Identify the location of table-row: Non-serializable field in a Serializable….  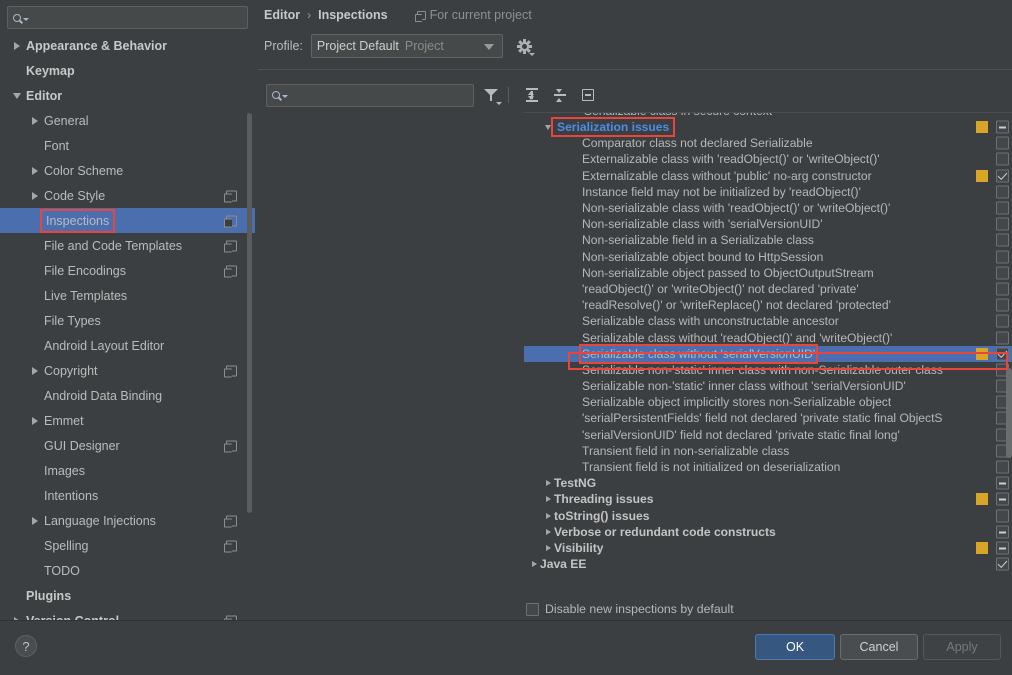
(768, 240).